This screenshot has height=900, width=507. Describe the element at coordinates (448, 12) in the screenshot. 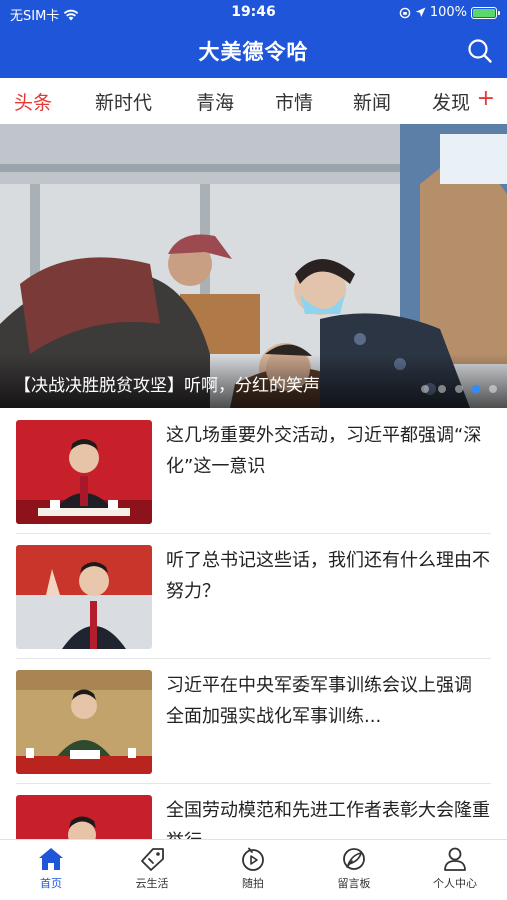

I see `battery-percent: 100%` at that location.